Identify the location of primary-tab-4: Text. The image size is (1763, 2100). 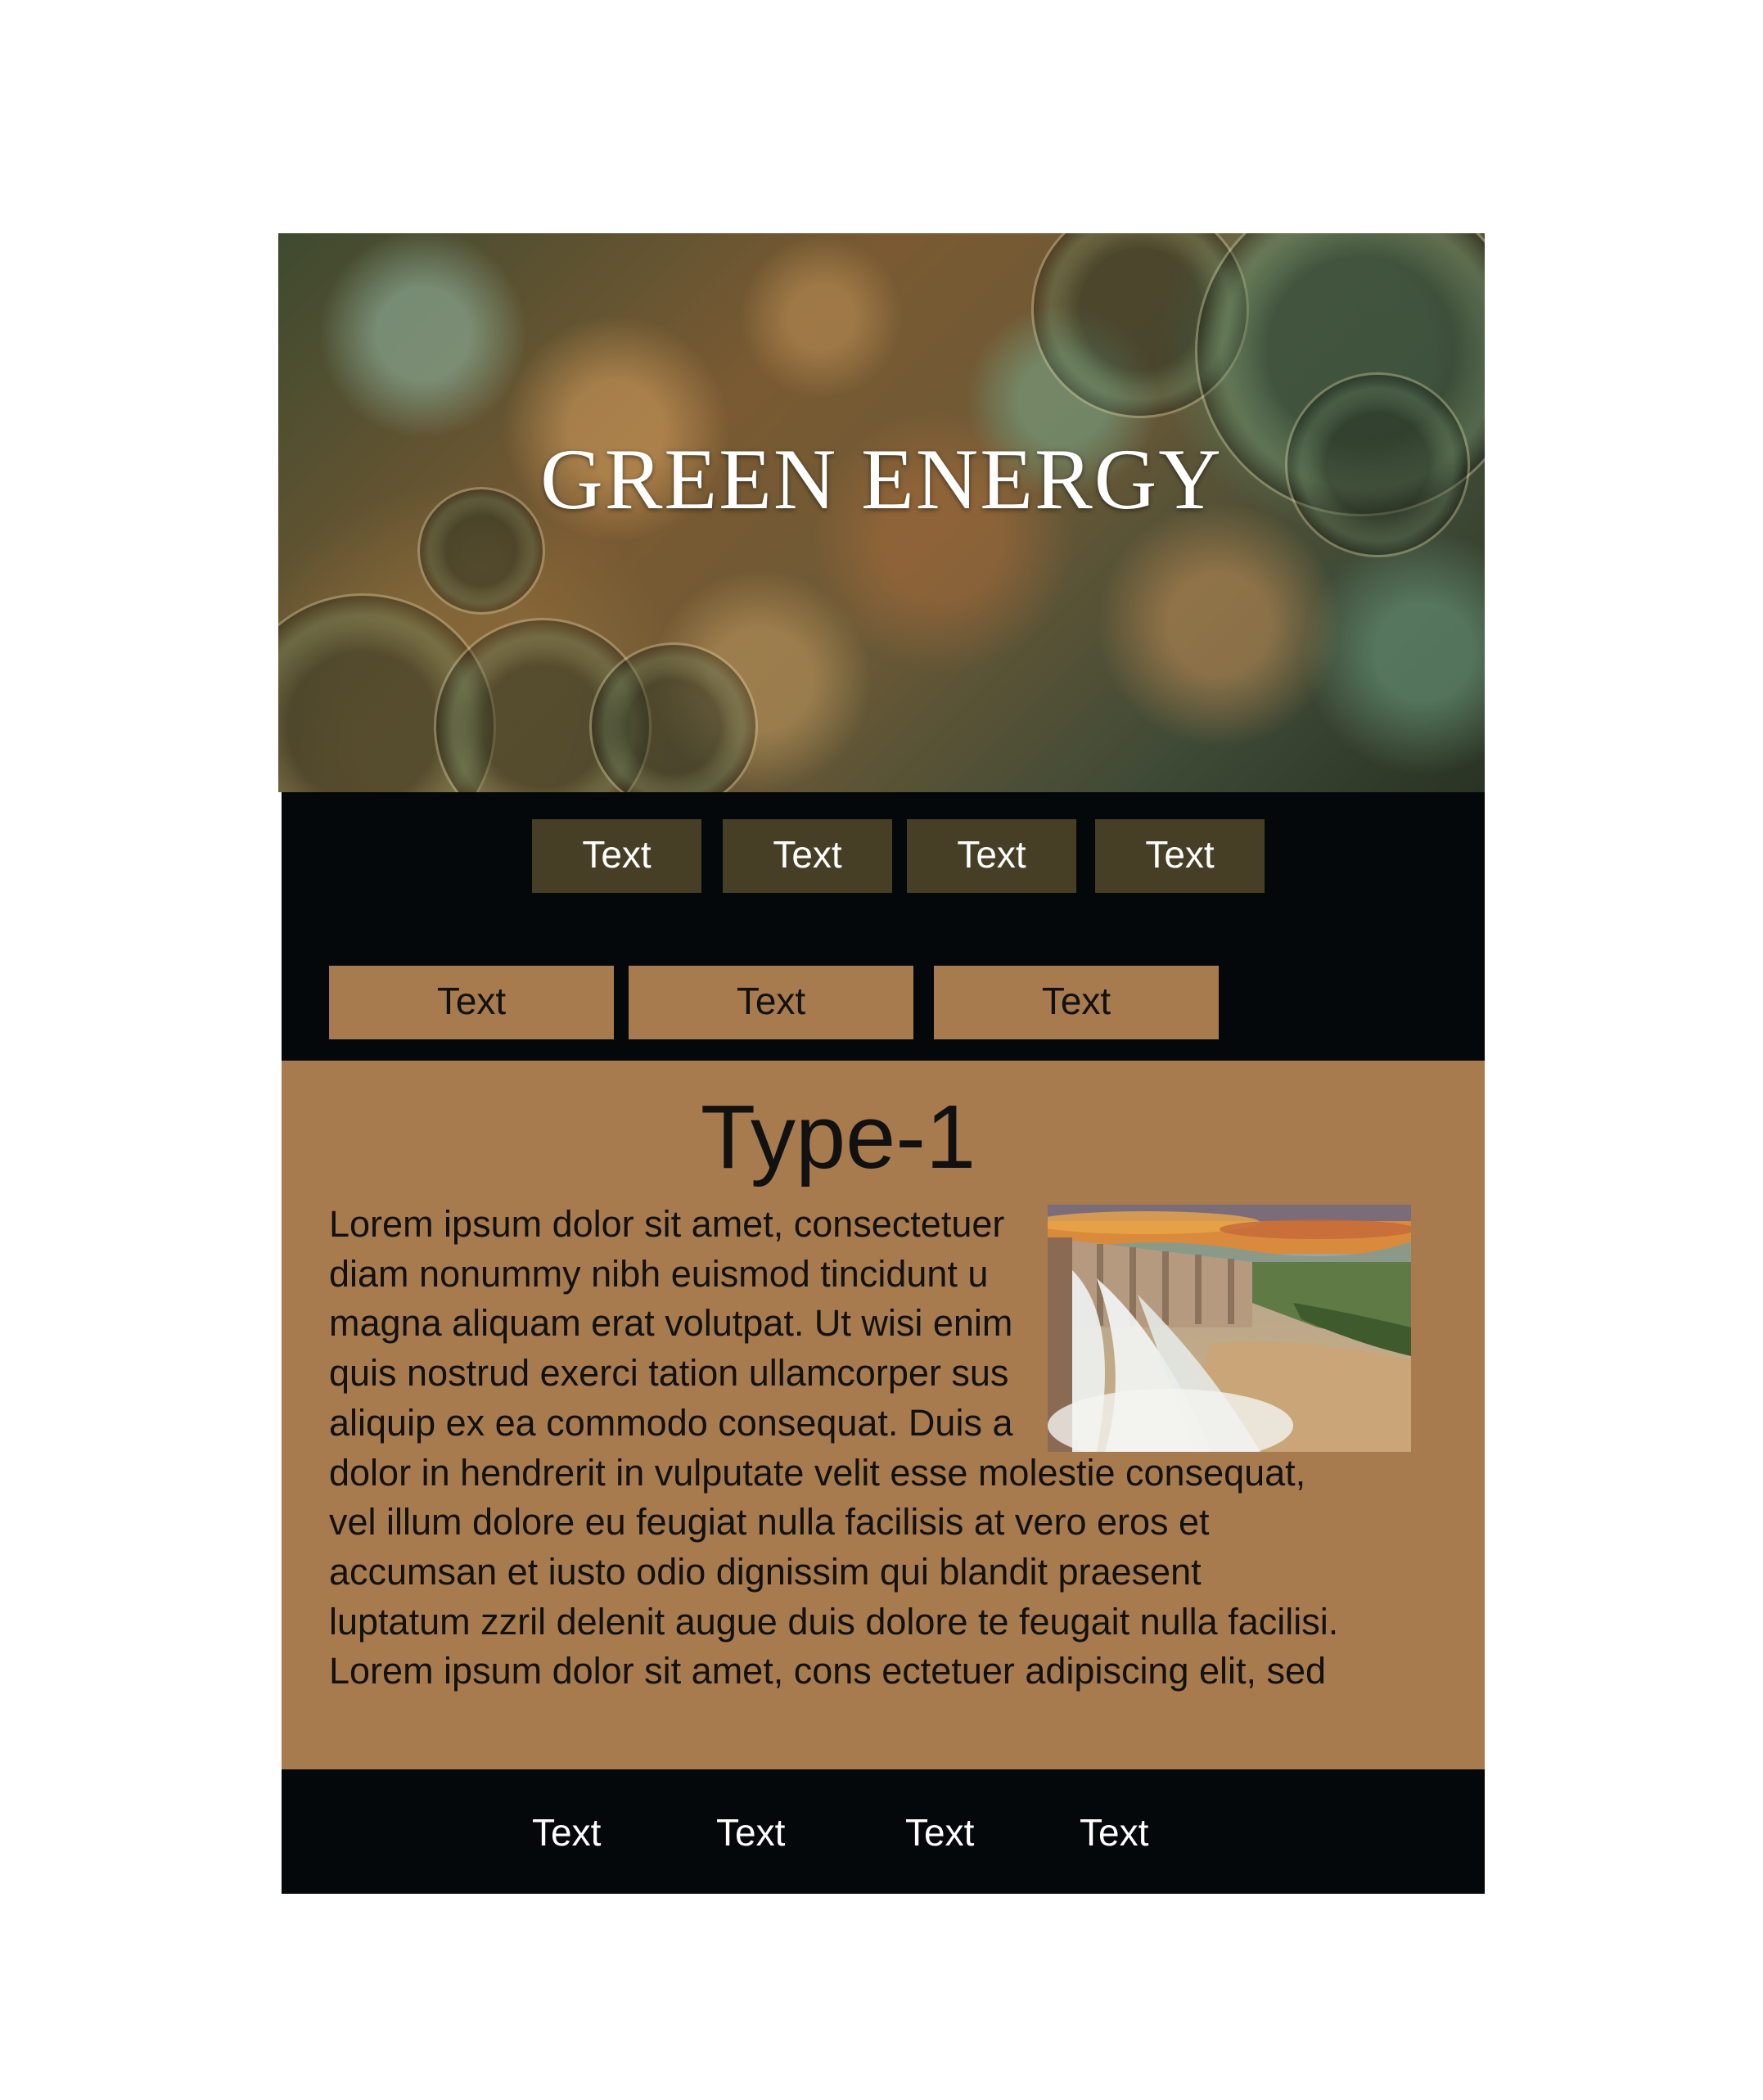
(1180, 856).